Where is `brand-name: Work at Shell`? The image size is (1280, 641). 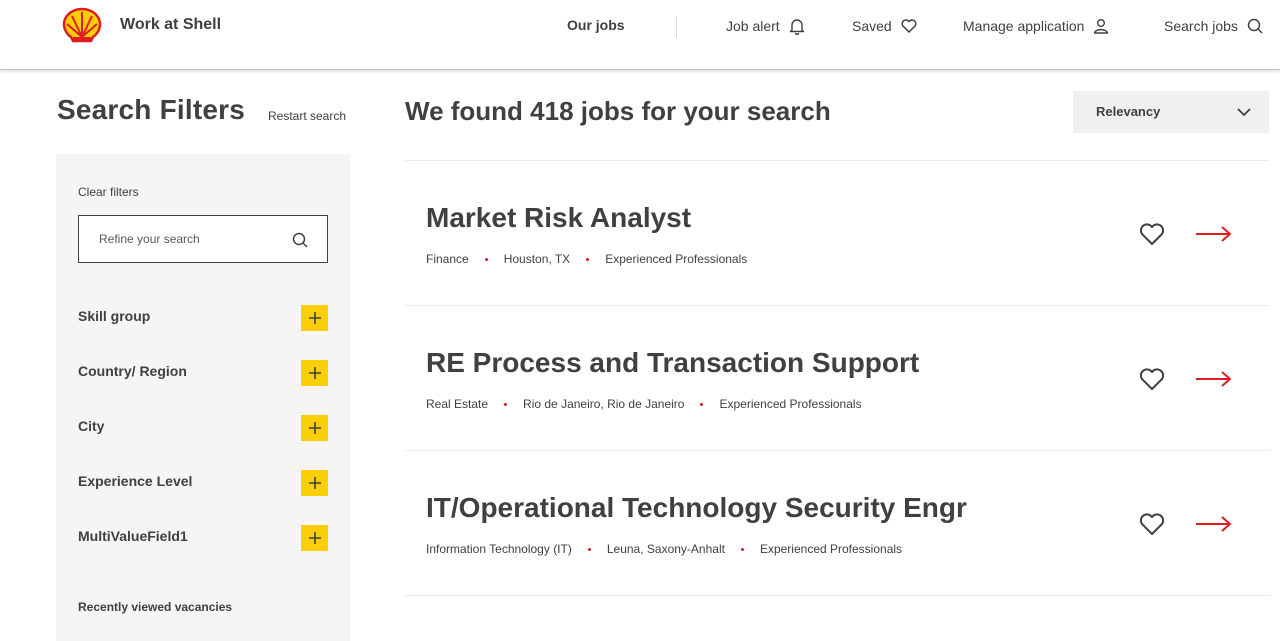 brand-name: Work at Shell is located at coordinates (170, 25).